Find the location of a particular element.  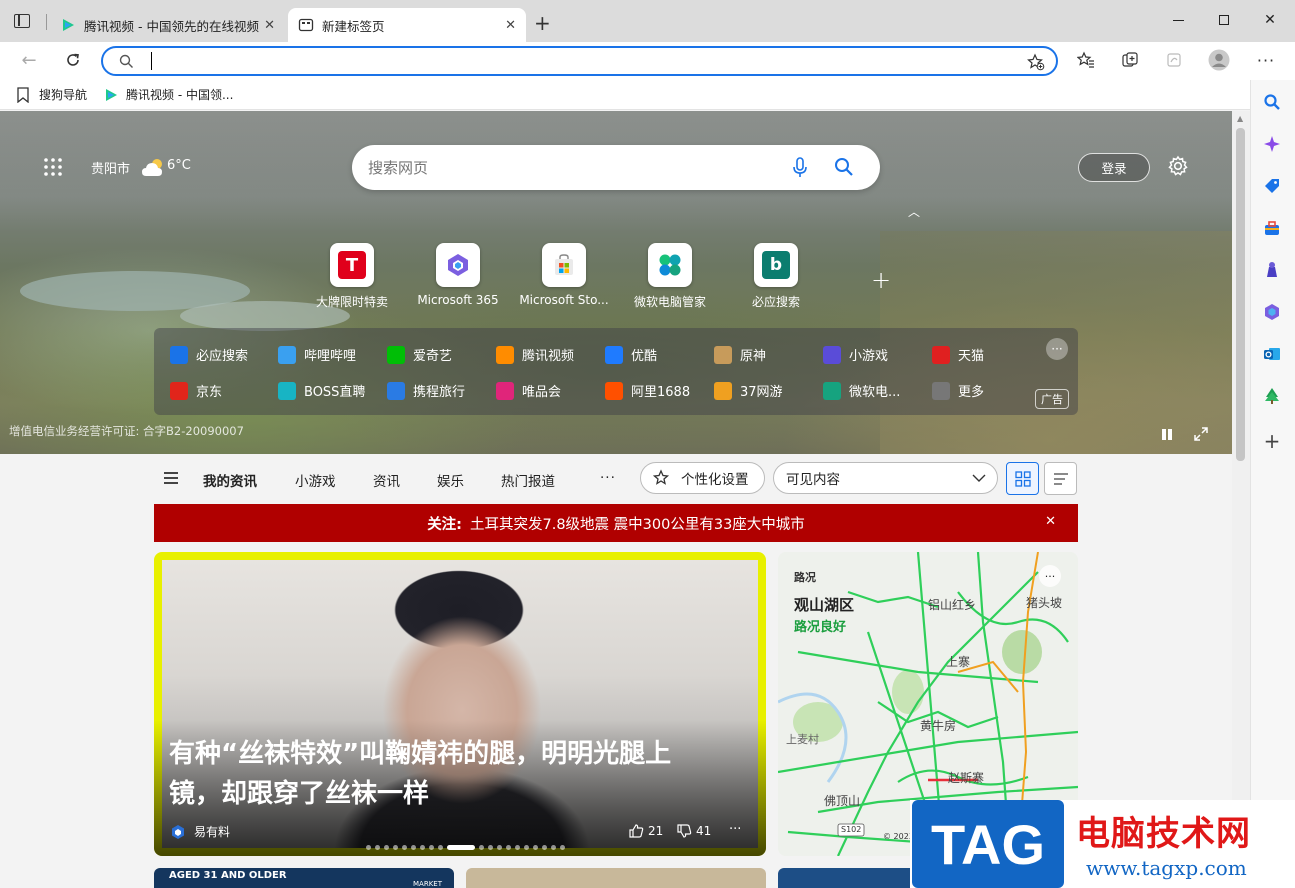

more-tabs-icon: ··· is located at coordinates (608, 478).